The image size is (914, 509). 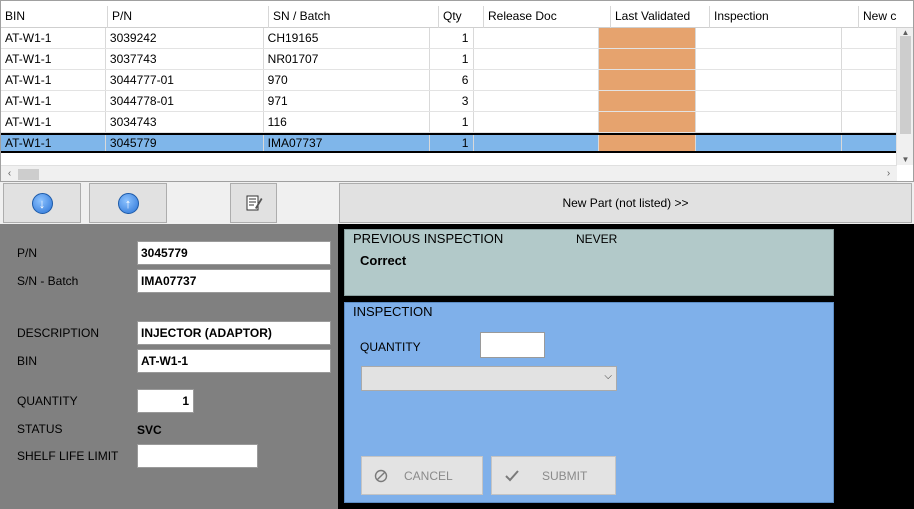 What do you see at coordinates (149, 430) in the screenshot?
I see `status-value: SVC` at bounding box center [149, 430].